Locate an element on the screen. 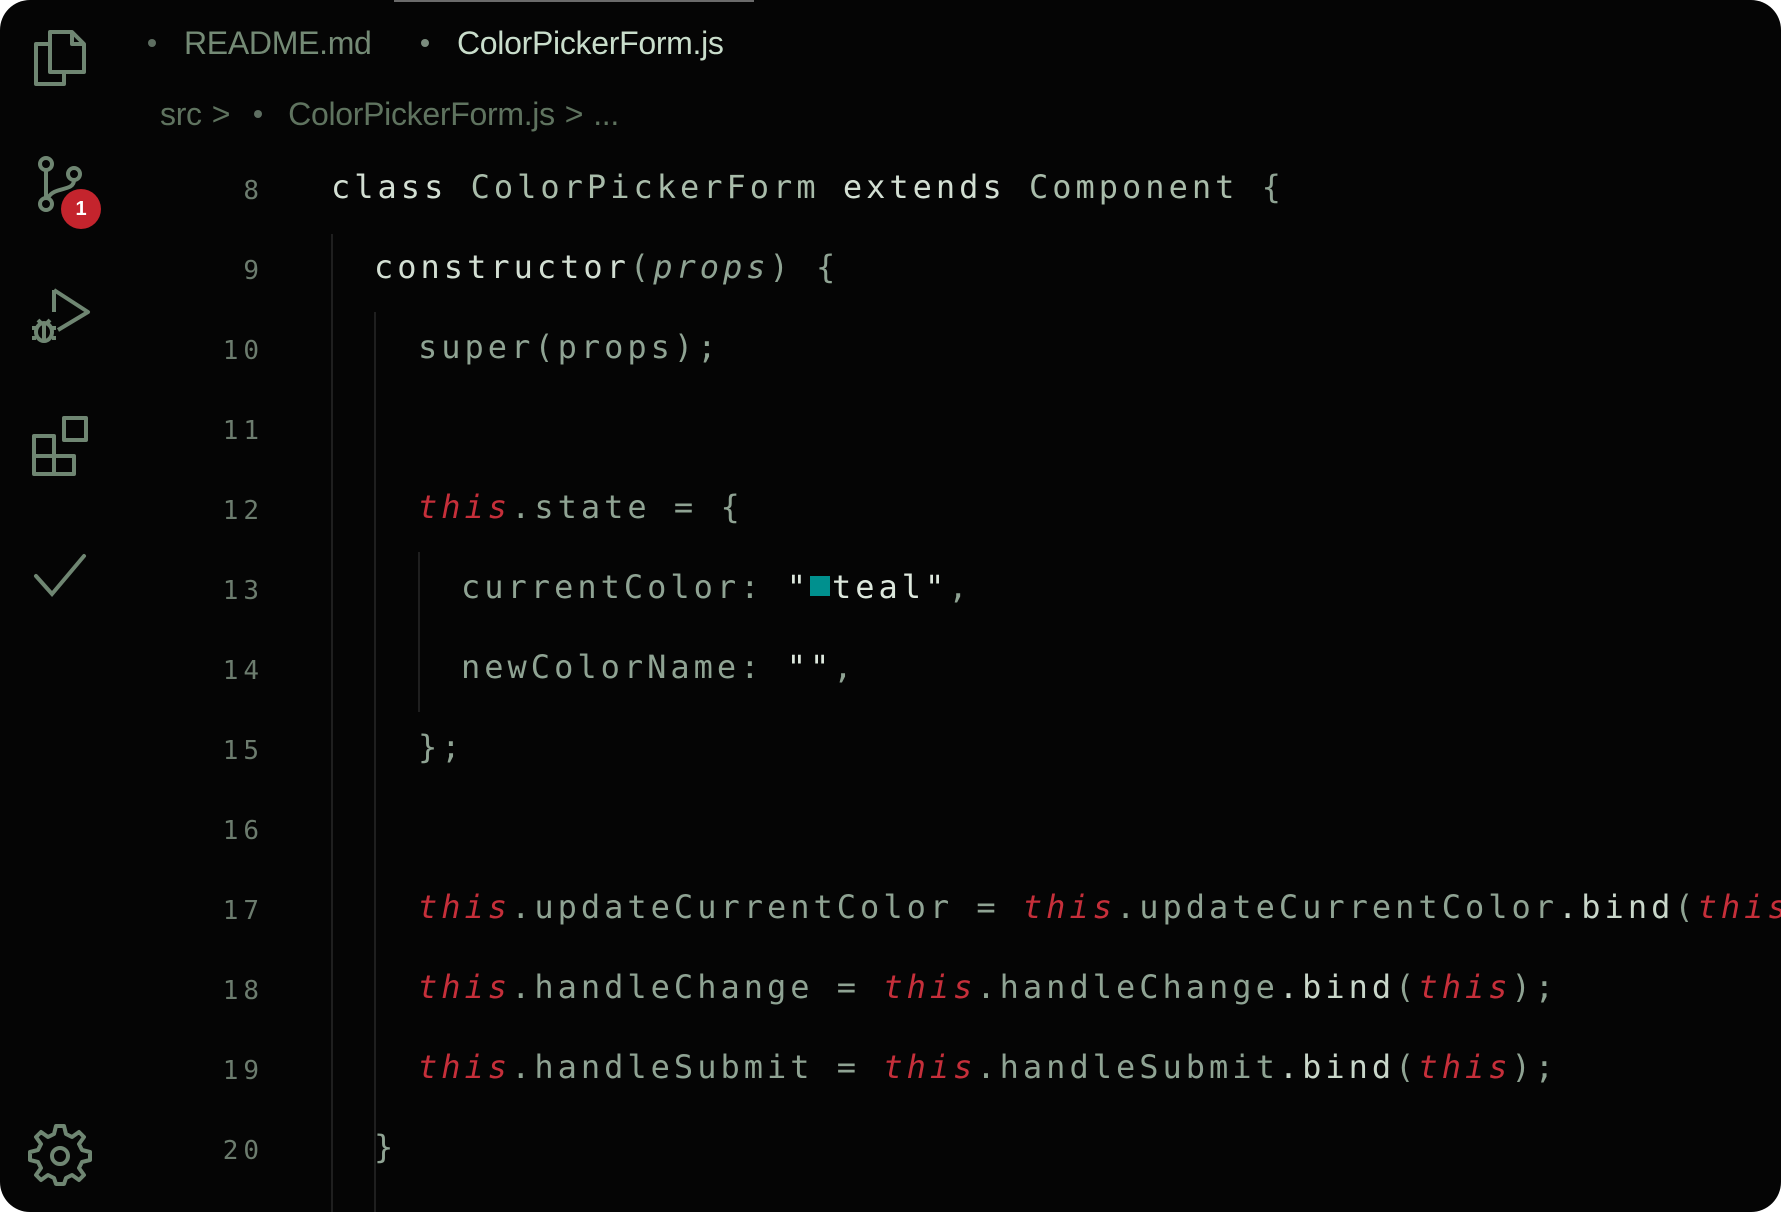 The image size is (1781, 1212). line-number: 14 is located at coordinates (243, 671).